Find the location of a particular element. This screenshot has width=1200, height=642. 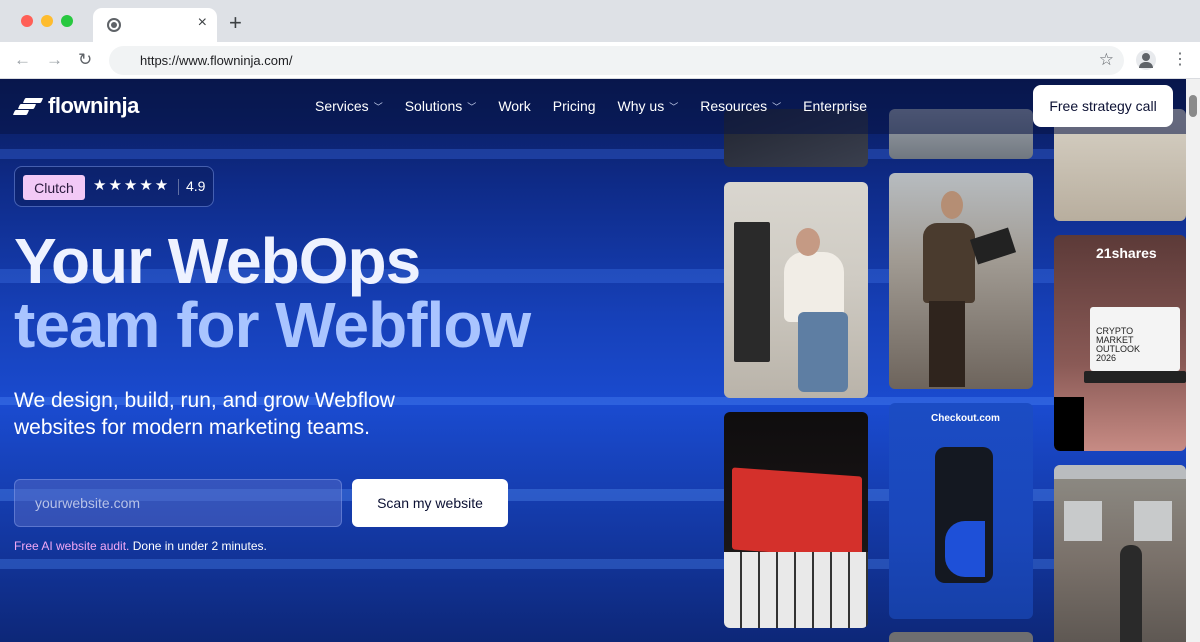

photo-tile-laptop is located at coordinates (796, 520).